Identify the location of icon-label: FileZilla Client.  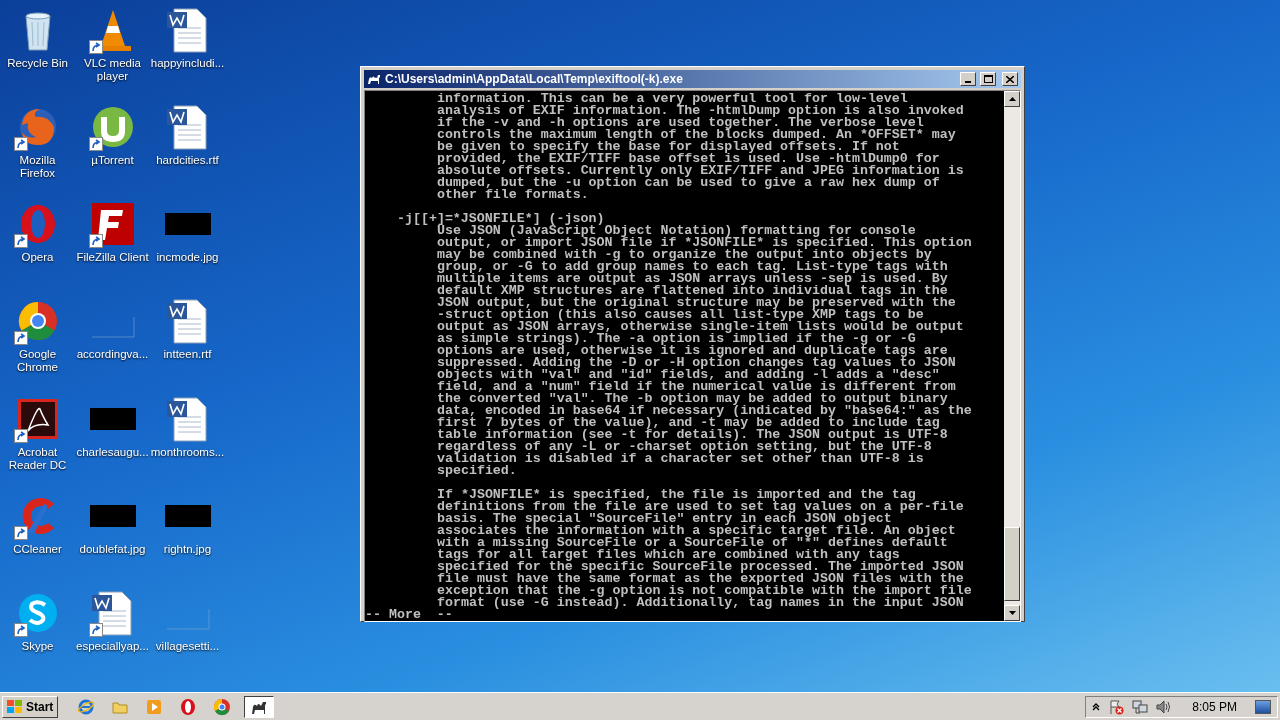
(112, 258).